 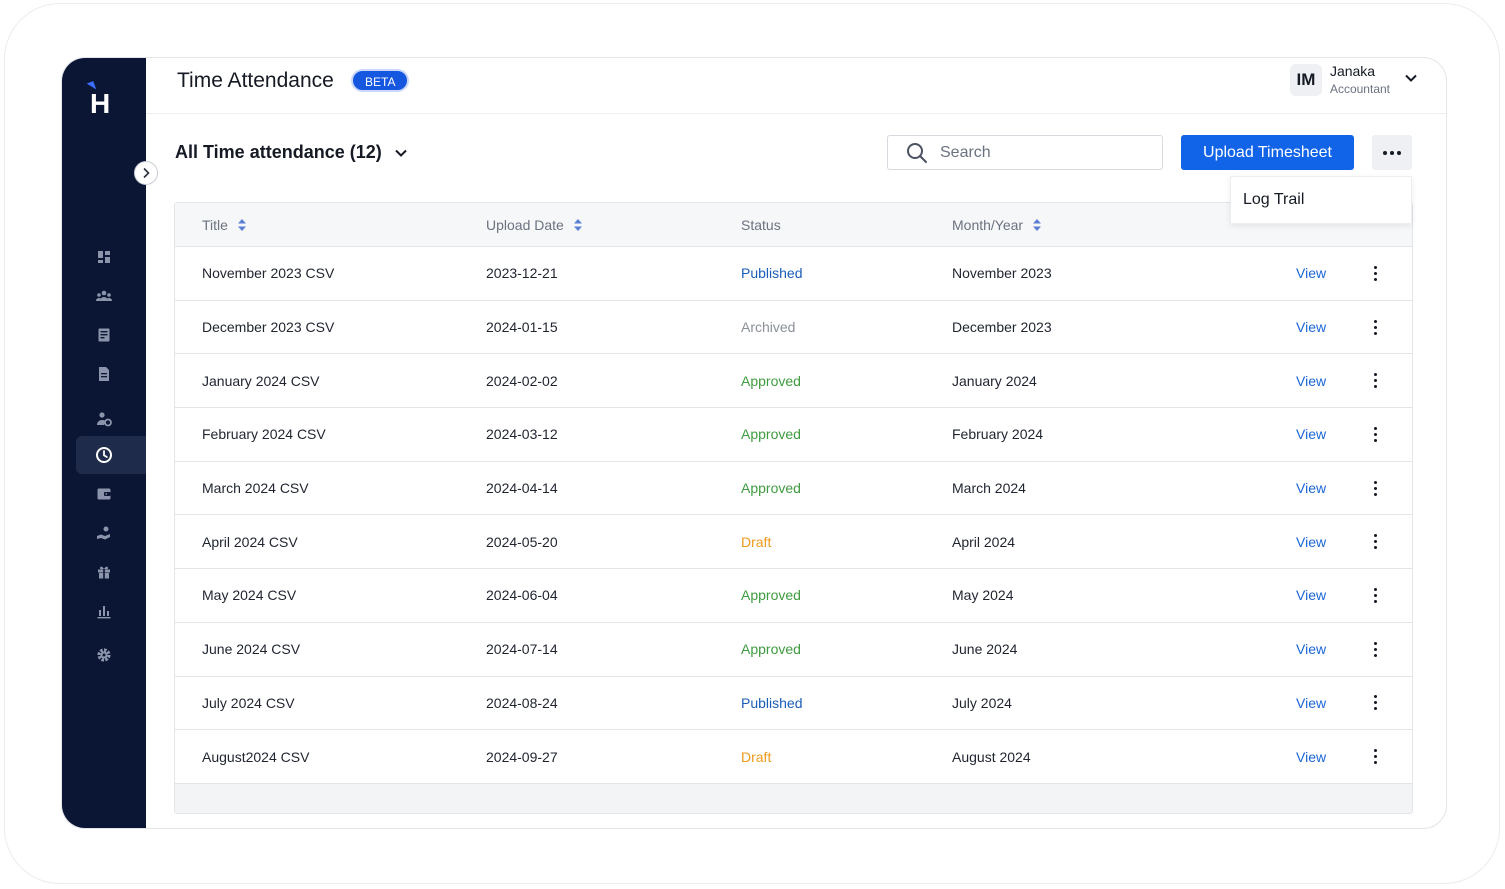 What do you see at coordinates (1040, 152) in the screenshot?
I see `search-input` at bounding box center [1040, 152].